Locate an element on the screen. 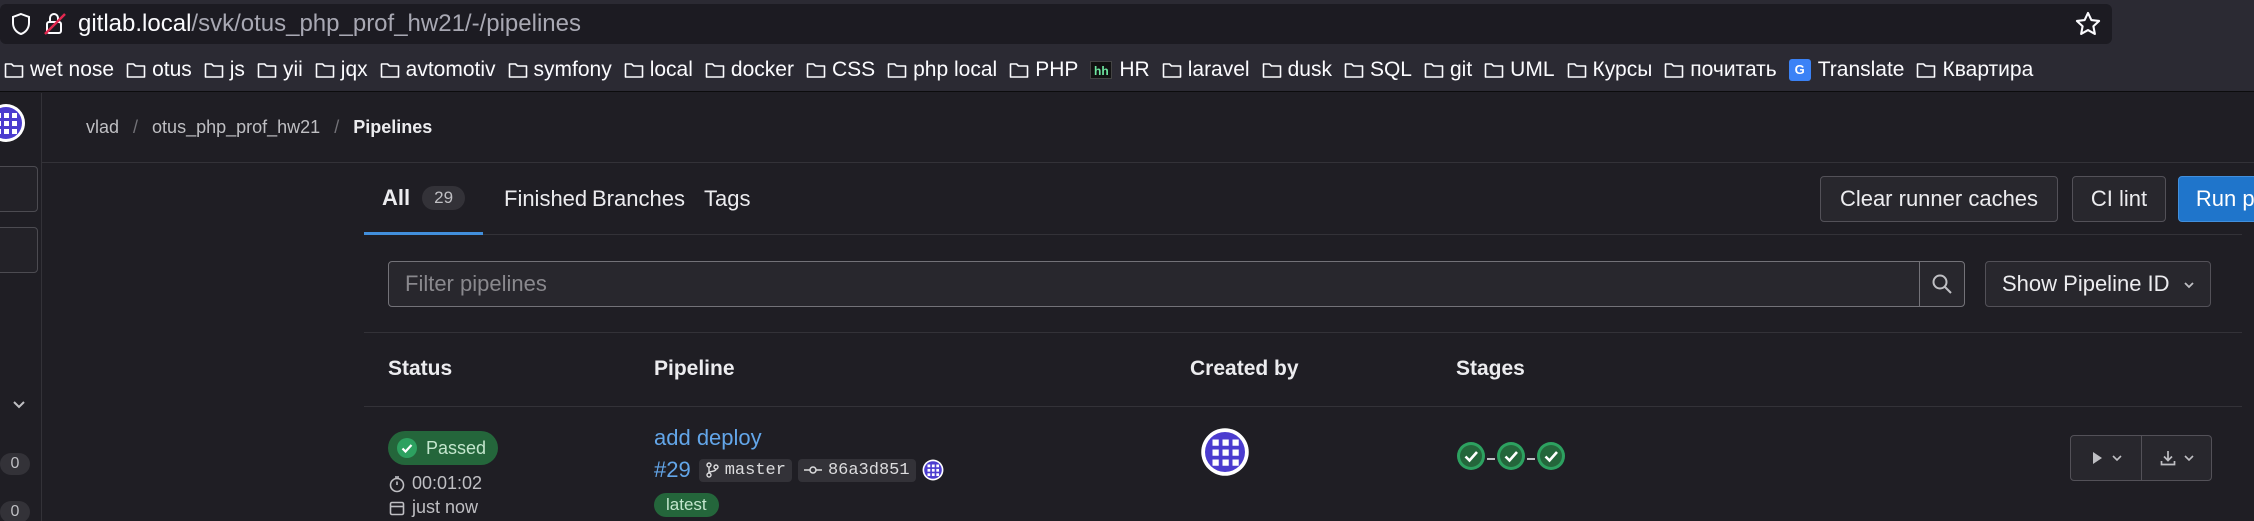 This screenshot has height=521, width=2254. bookmark-label: Курсы is located at coordinates (1622, 69).